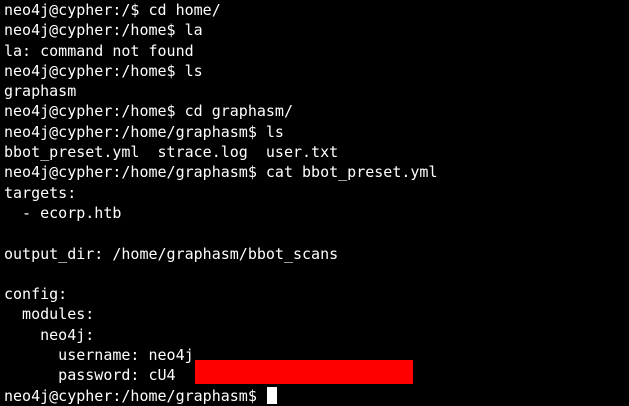  What do you see at coordinates (135, 395) in the screenshot?
I see `terminal-prompt: neo4j@cypher:/home/graphasm$` at bounding box center [135, 395].